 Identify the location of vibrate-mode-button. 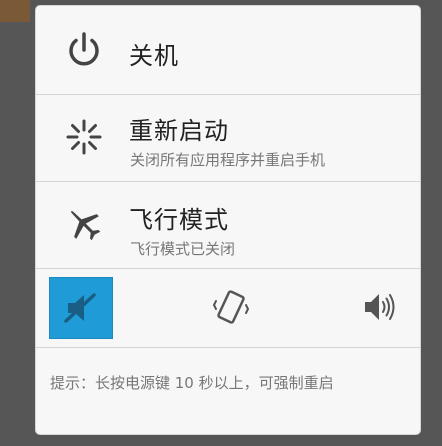
(231, 307).